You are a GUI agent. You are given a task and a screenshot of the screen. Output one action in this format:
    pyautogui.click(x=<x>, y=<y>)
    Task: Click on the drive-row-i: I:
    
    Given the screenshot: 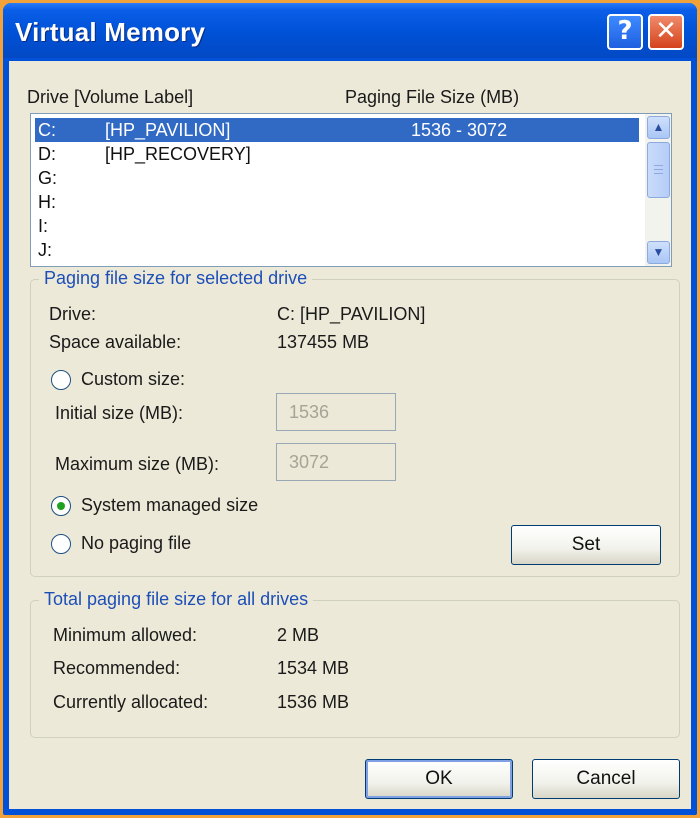 What is the action you would take?
    pyautogui.click(x=337, y=226)
    